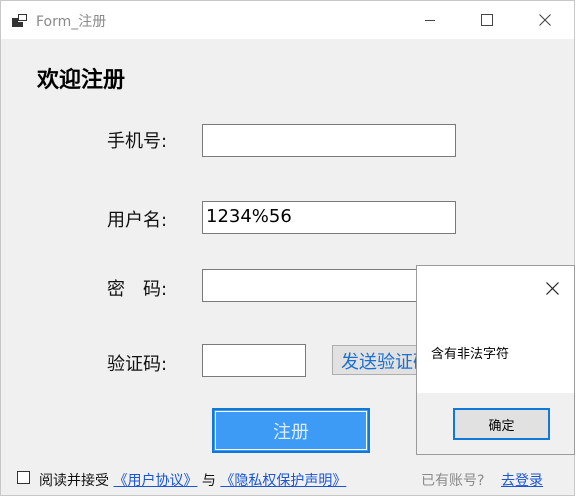  What do you see at coordinates (254, 360) in the screenshot?
I see `code-input` at bounding box center [254, 360].